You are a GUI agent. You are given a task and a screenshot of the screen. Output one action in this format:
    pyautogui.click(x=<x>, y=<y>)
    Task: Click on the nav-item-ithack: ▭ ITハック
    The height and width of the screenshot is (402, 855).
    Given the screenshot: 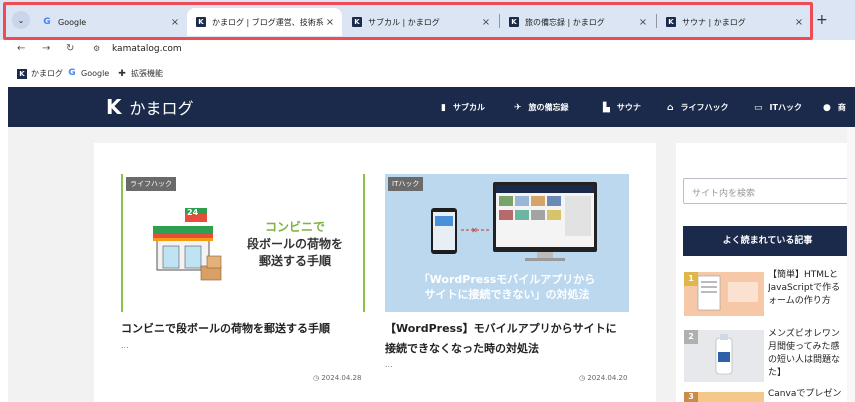 What is the action you would take?
    pyautogui.click(x=778, y=107)
    